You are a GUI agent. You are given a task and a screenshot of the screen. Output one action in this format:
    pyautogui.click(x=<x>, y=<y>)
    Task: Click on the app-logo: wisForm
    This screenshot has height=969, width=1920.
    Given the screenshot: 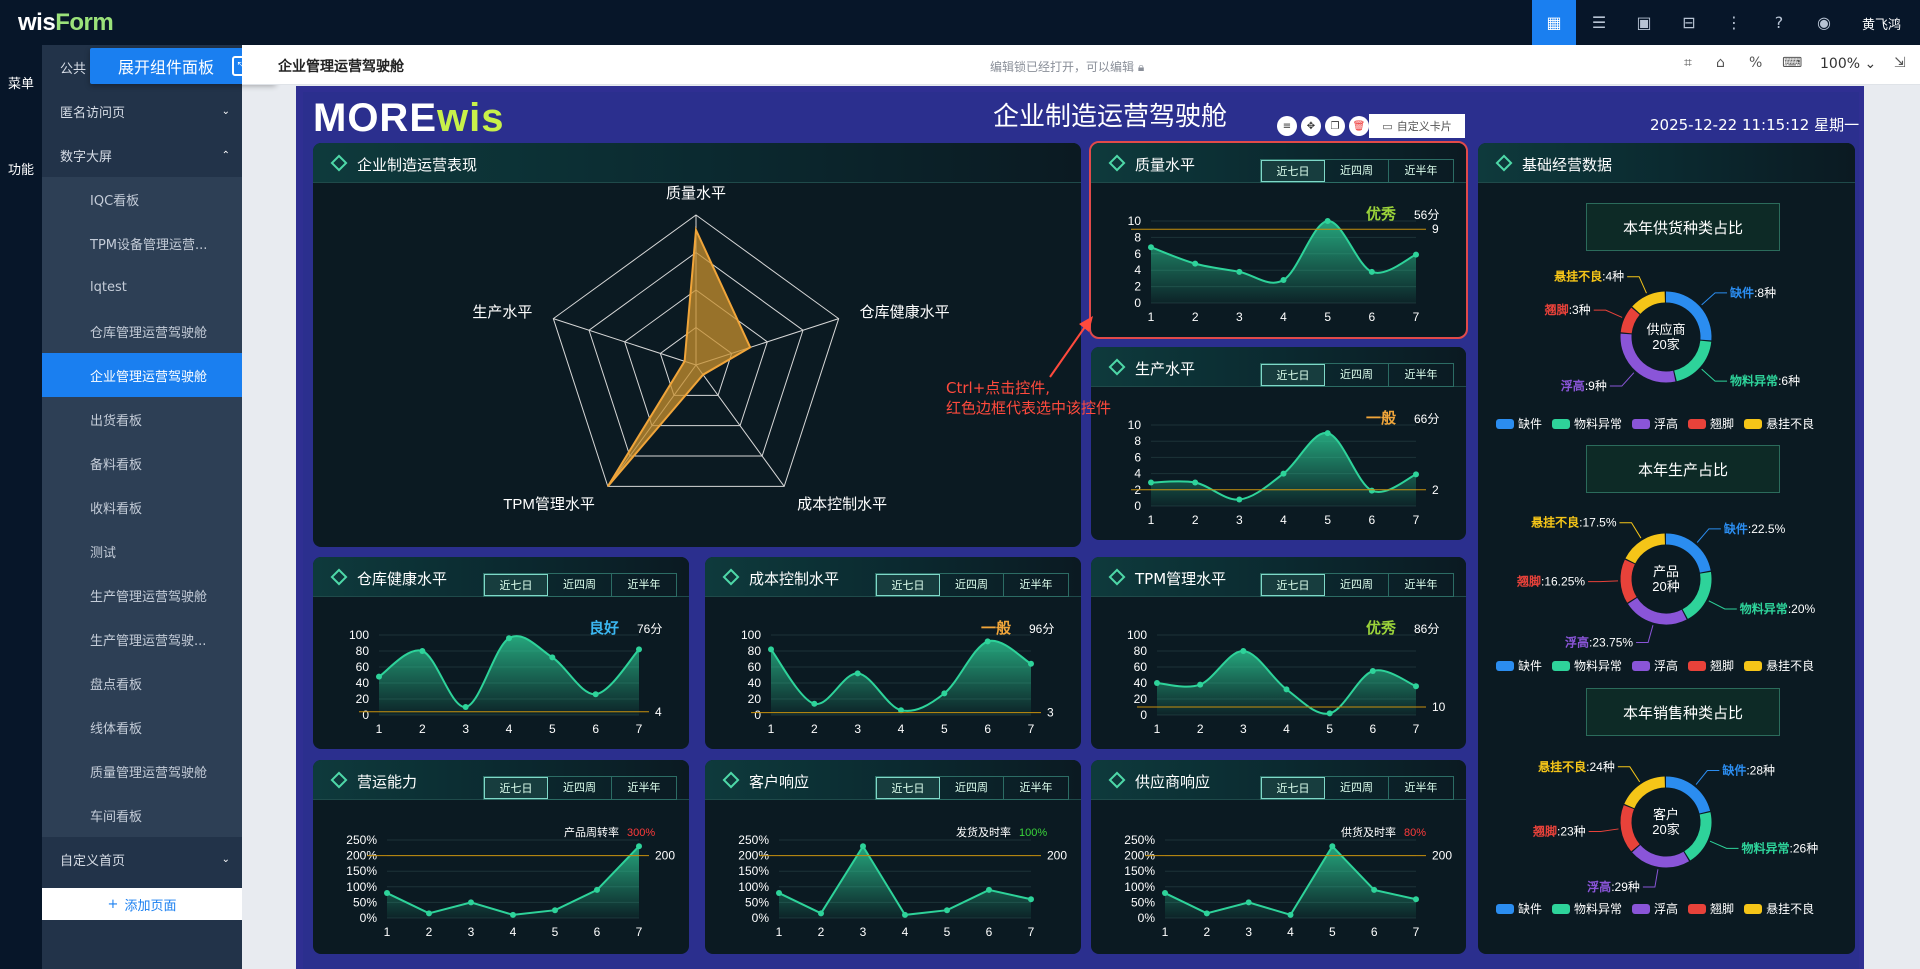 What is the action you would take?
    pyautogui.click(x=66, y=23)
    